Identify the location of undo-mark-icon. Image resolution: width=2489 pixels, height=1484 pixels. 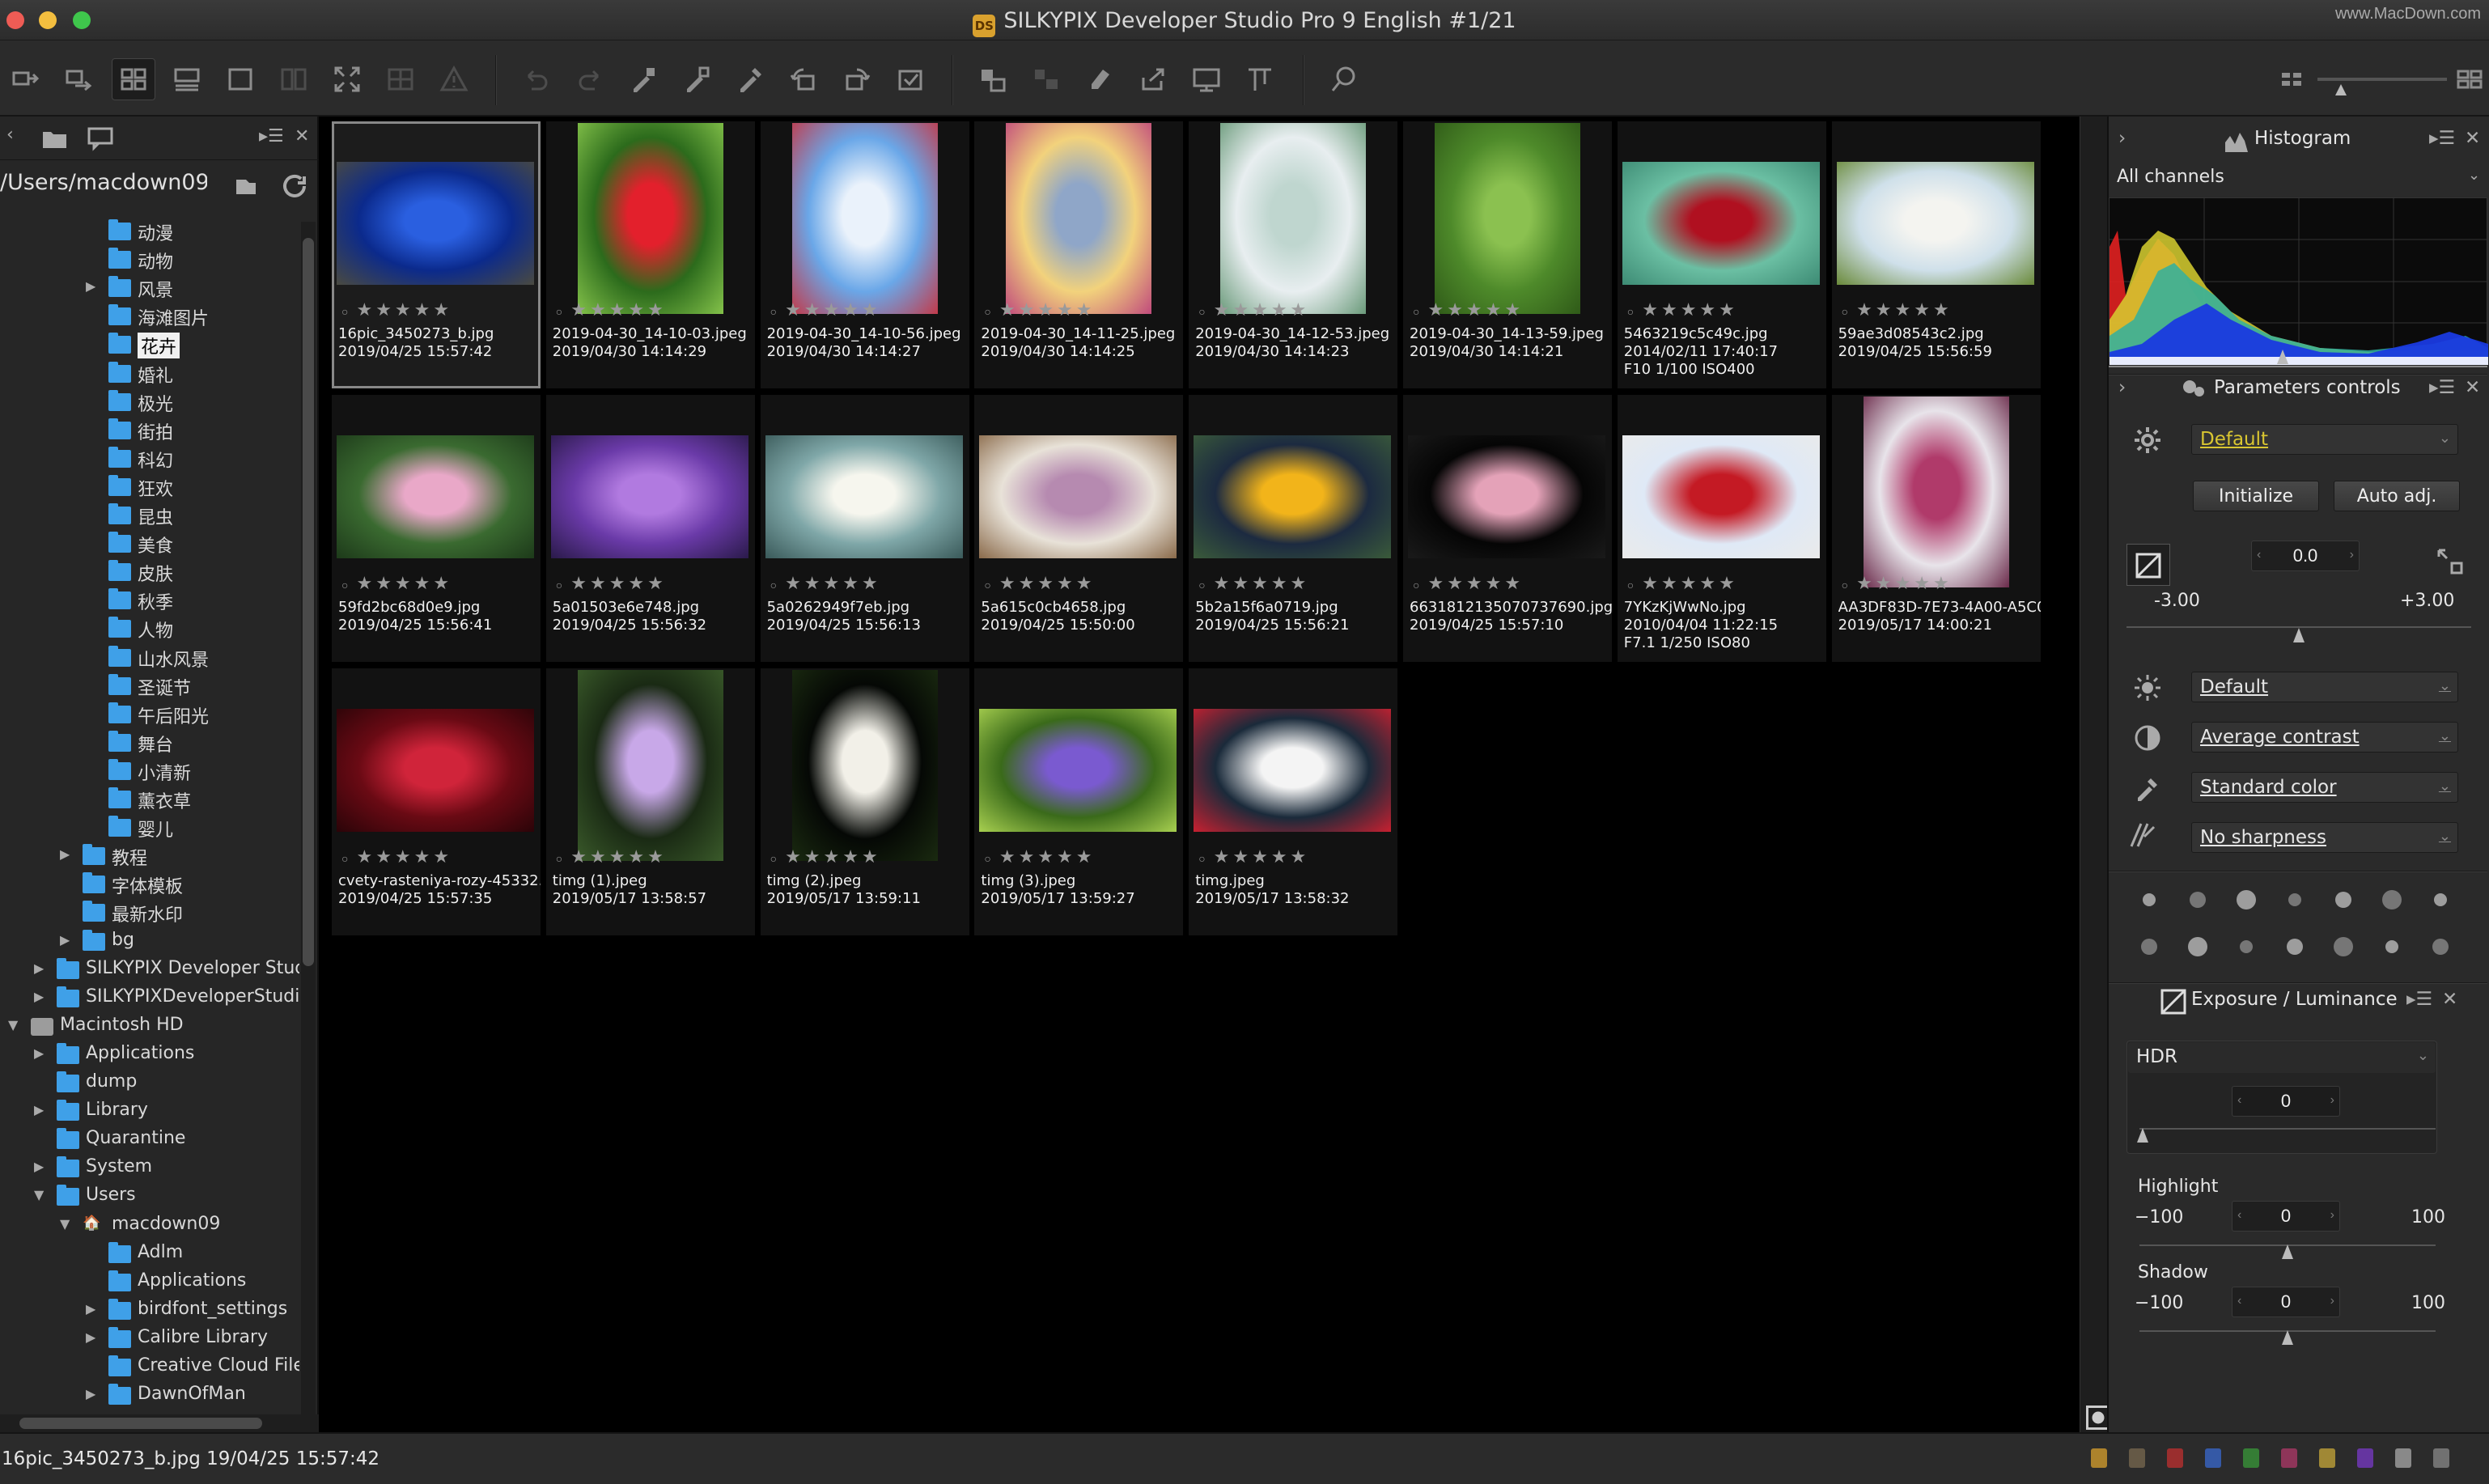
(2403, 1458).